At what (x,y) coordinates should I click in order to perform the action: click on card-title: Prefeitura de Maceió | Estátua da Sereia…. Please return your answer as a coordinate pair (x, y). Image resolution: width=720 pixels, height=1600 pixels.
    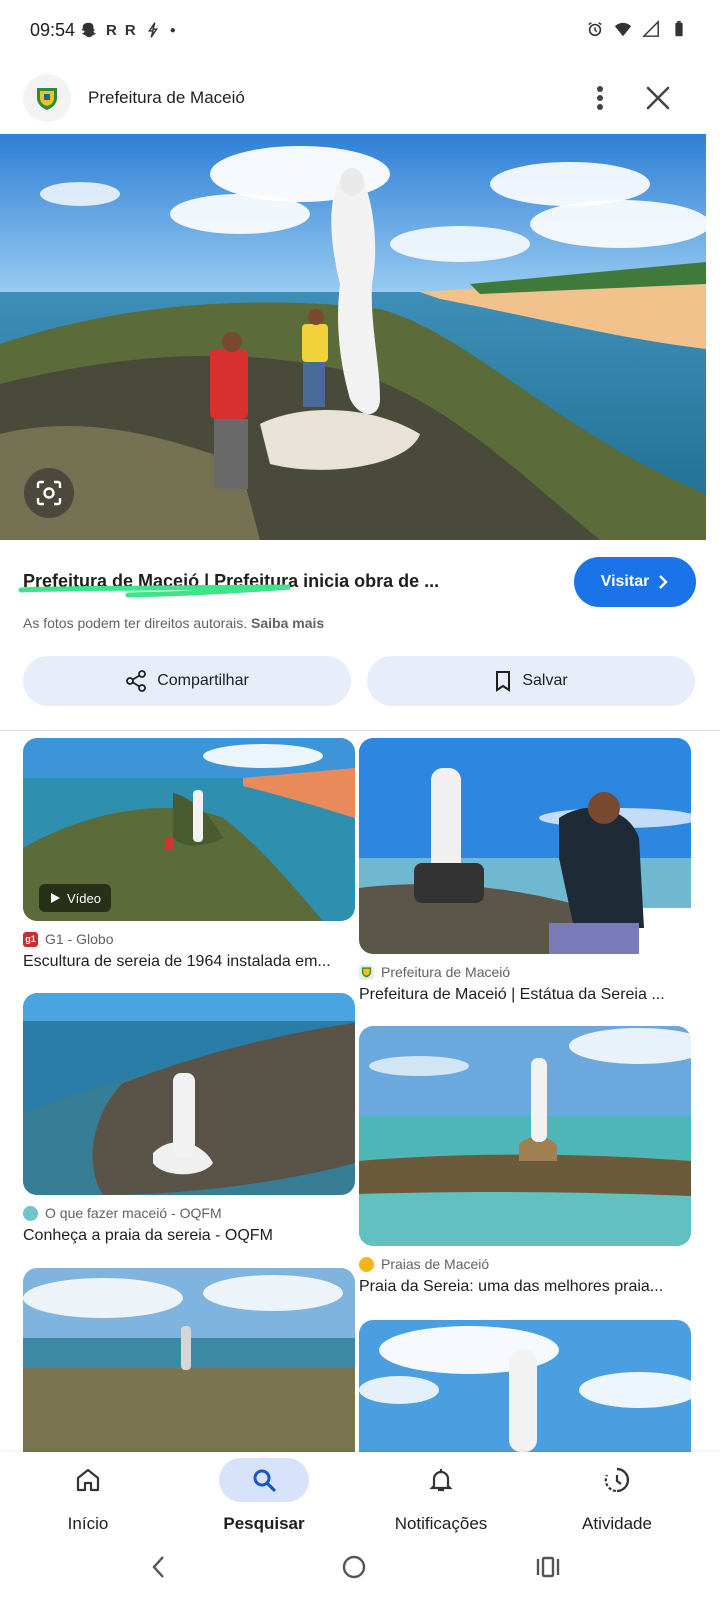
    Looking at the image, I should click on (525, 995).